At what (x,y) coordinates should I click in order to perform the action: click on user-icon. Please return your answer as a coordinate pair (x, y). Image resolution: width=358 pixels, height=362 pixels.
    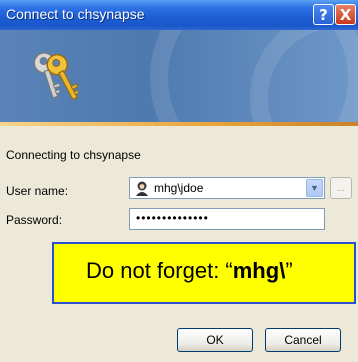
    Looking at the image, I should click on (142, 188).